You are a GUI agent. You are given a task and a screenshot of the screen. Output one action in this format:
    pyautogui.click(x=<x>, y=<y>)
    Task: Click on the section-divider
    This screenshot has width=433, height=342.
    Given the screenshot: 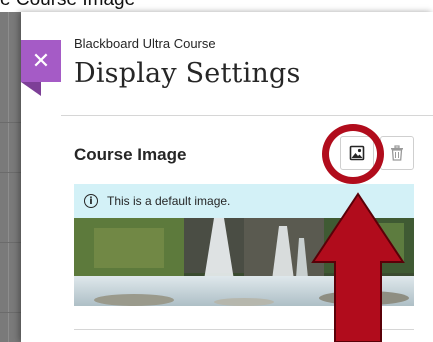 What is the action you would take?
    pyautogui.click(x=244, y=329)
    